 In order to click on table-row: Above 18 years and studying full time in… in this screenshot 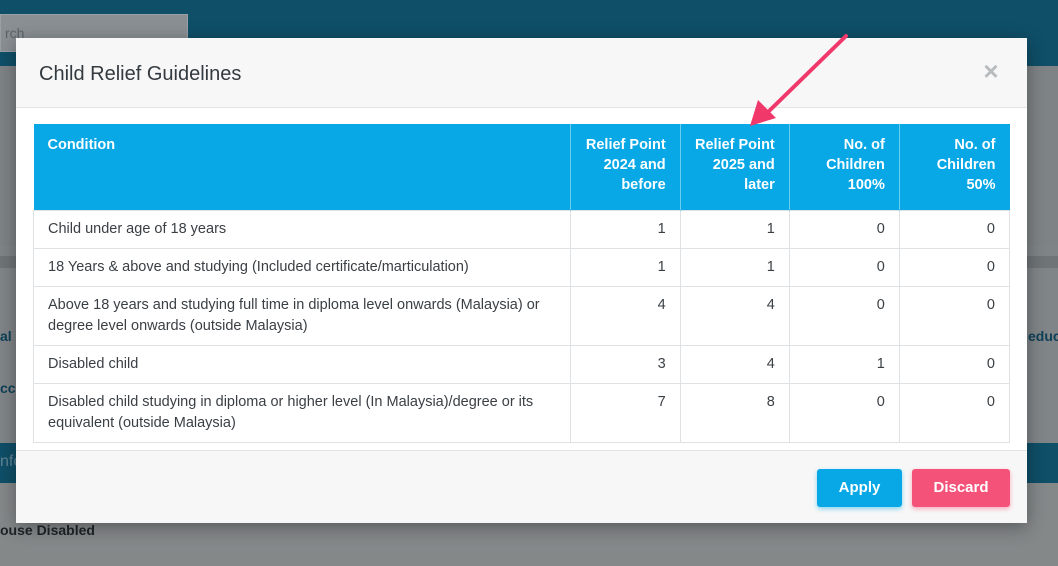, I will do `click(522, 315)`.